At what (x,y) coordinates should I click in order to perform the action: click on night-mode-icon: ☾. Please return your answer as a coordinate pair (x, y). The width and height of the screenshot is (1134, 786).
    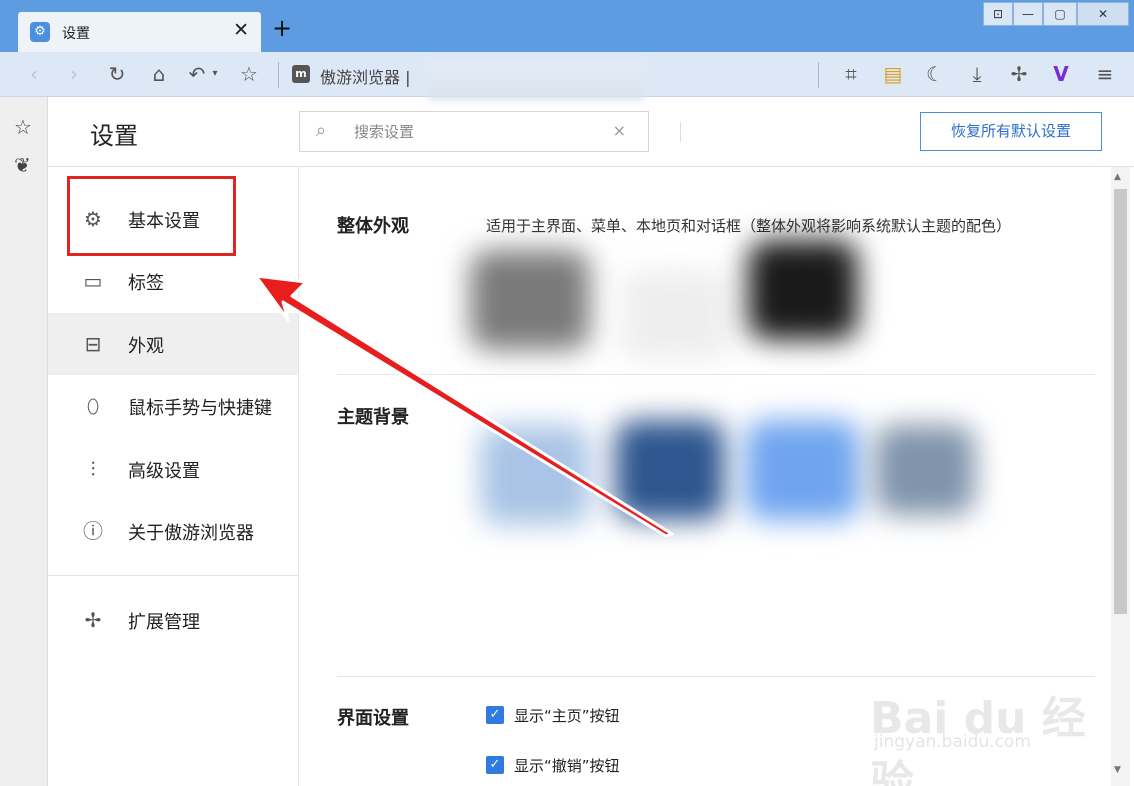
    Looking at the image, I should click on (935, 74).